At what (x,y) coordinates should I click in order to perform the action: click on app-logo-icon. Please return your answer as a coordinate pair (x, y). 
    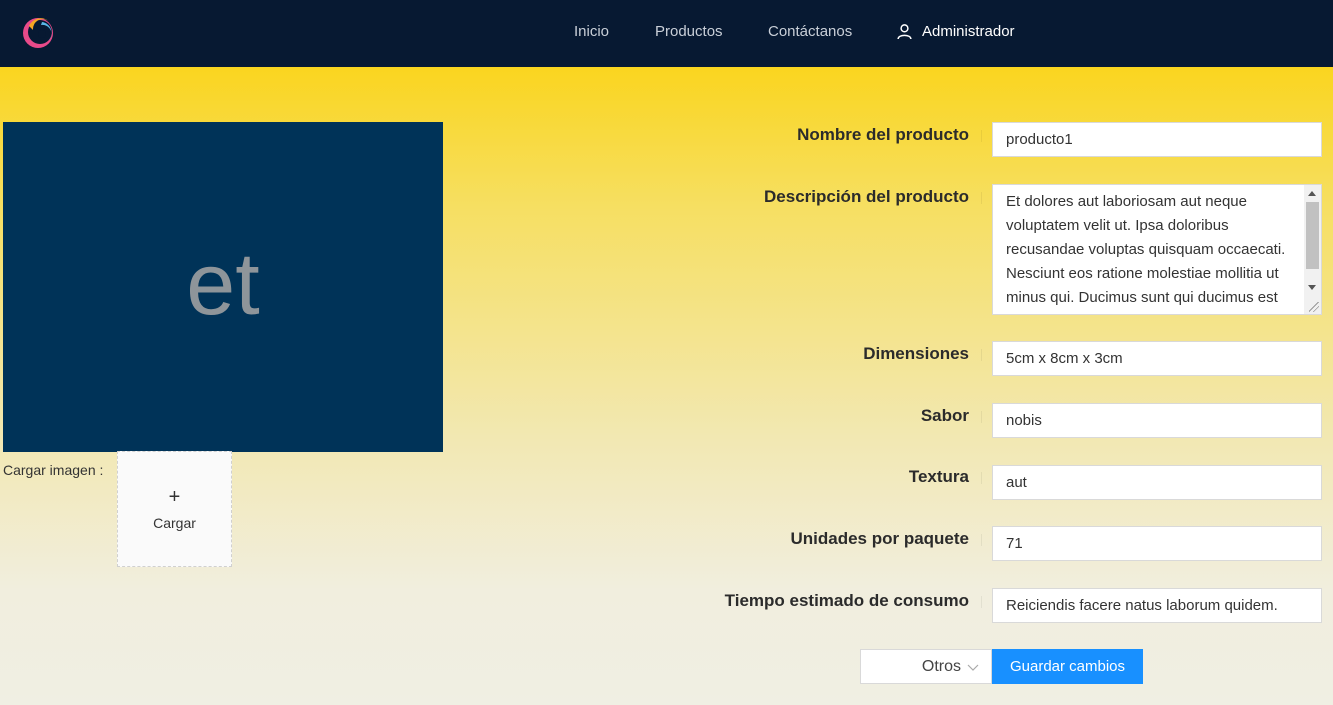
    Looking at the image, I should click on (38, 32).